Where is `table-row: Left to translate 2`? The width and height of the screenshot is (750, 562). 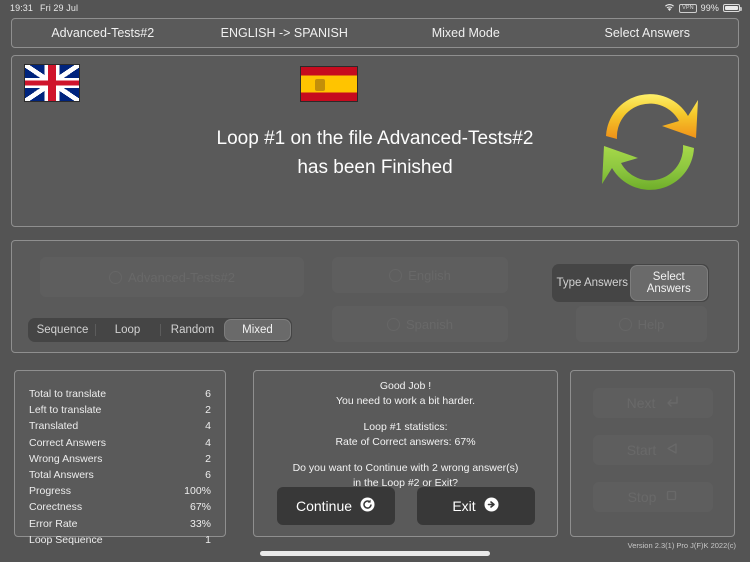
table-row: Left to translate 2 is located at coordinates (120, 410).